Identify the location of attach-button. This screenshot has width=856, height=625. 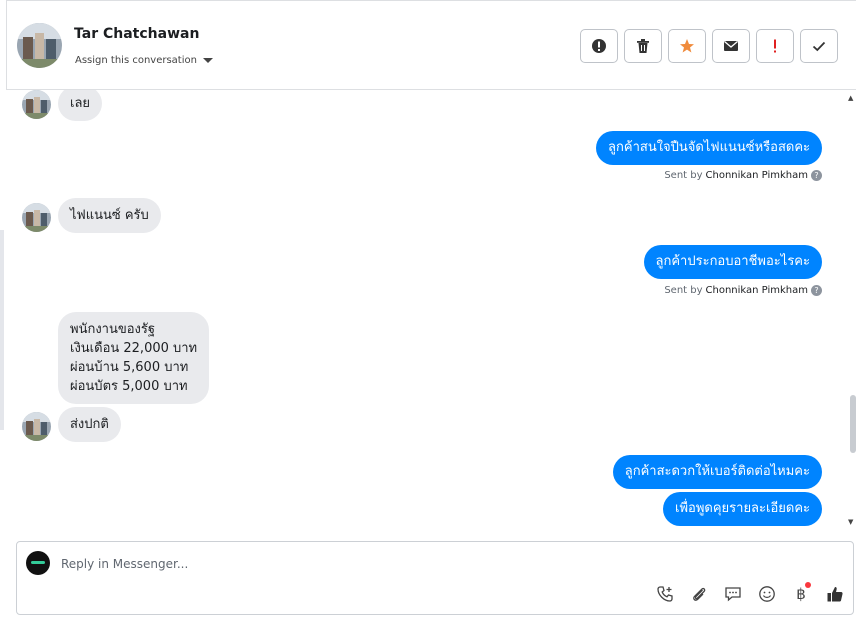
(699, 594).